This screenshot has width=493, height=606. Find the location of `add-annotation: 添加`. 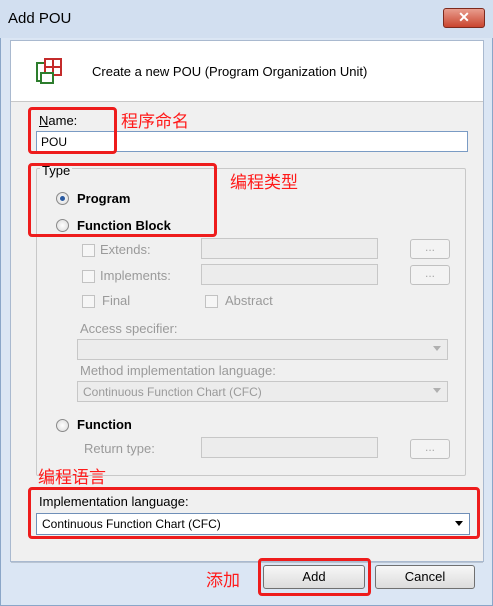

add-annotation: 添加 is located at coordinates (223, 581).